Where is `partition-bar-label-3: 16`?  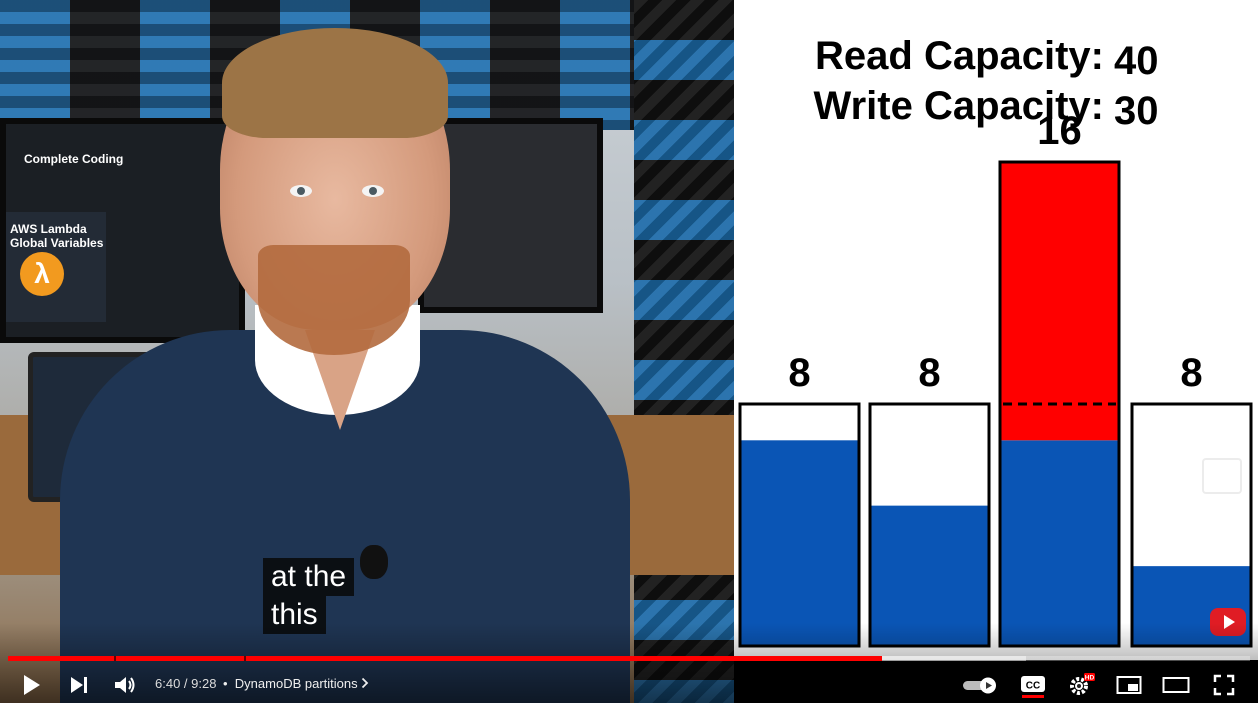 partition-bar-label-3: 16 is located at coordinates (1059, 131).